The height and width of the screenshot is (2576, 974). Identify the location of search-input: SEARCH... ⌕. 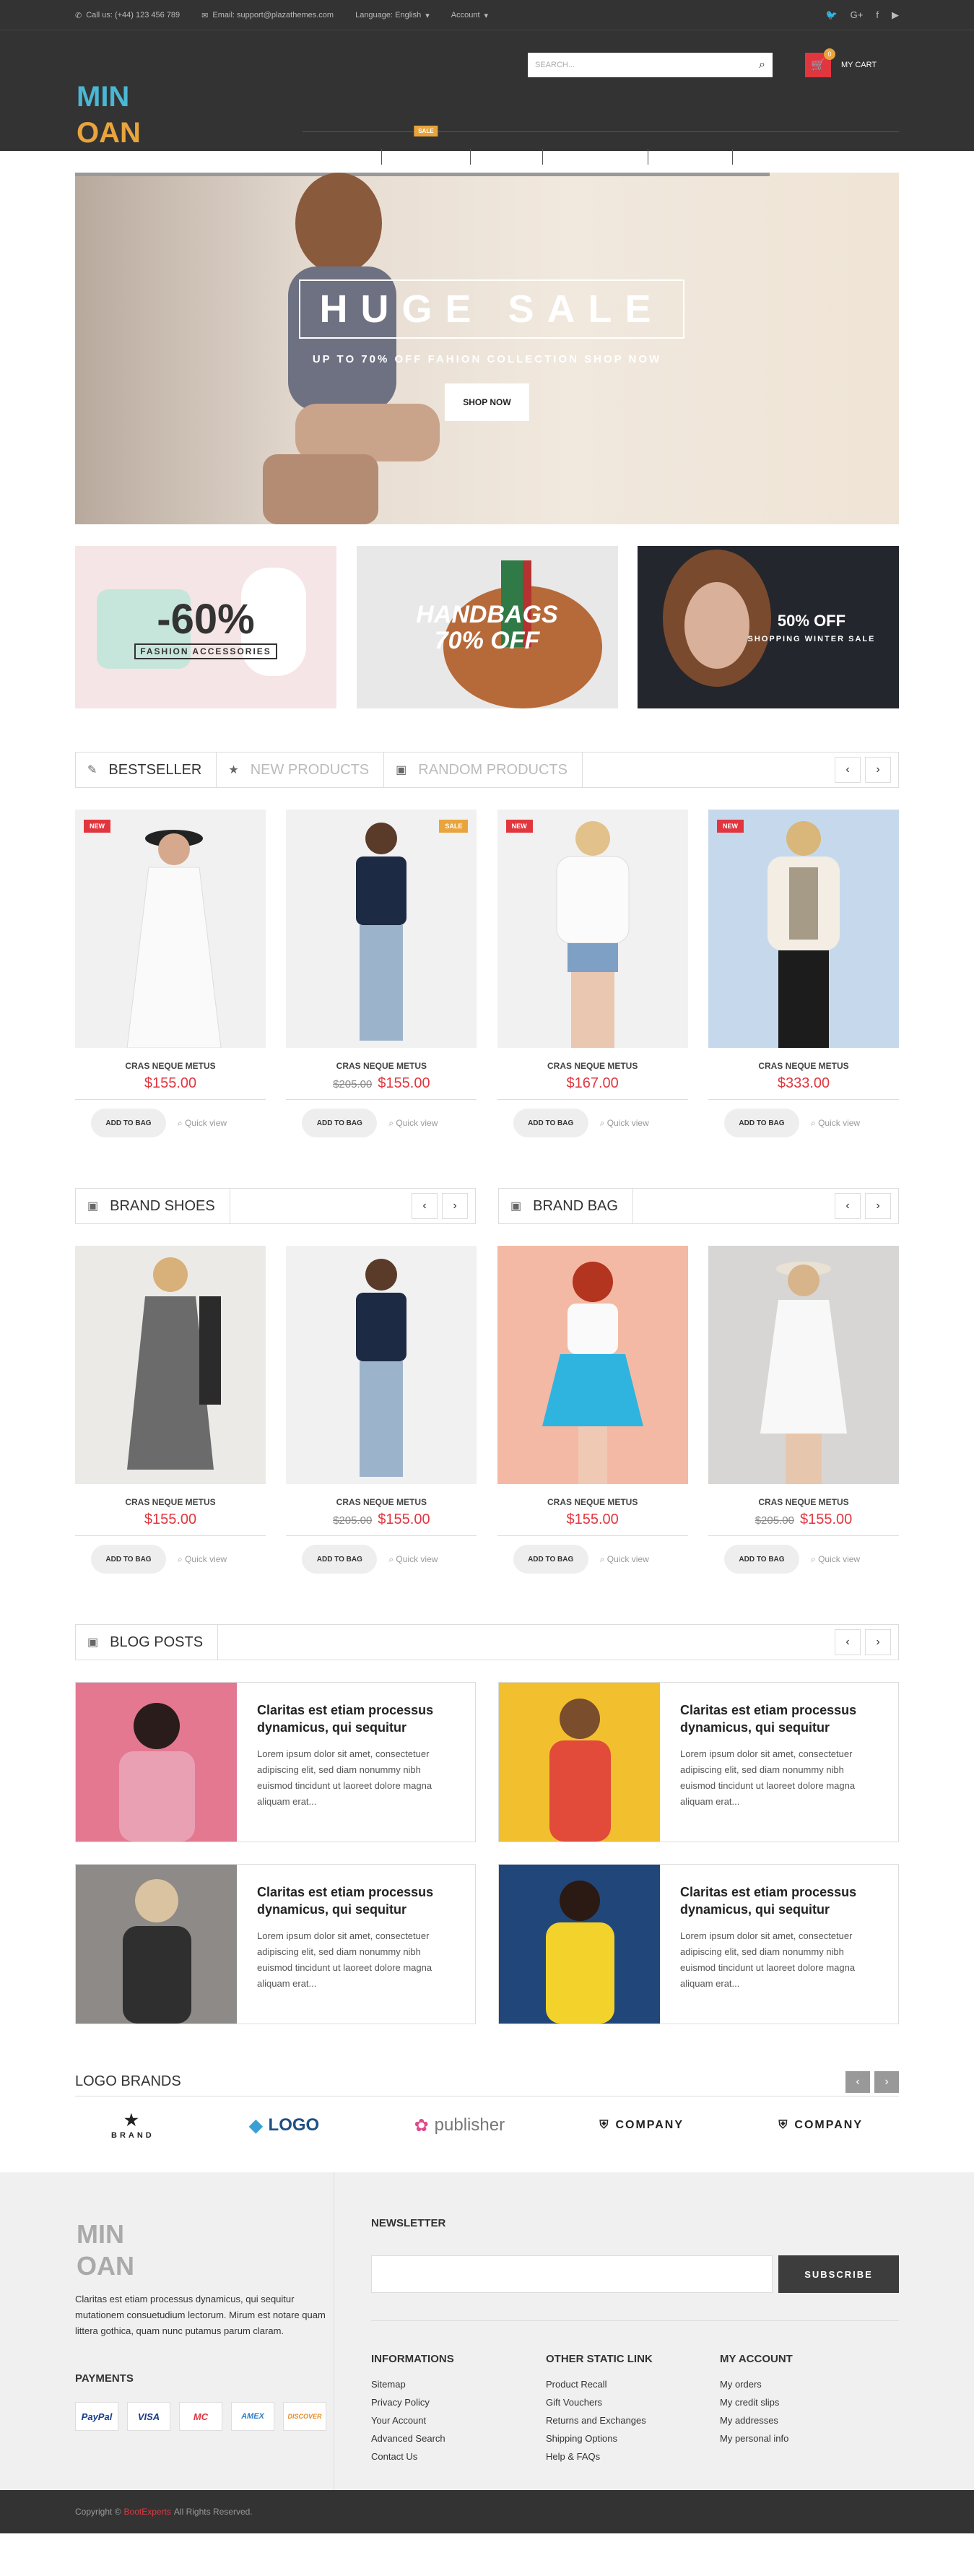
(651, 65).